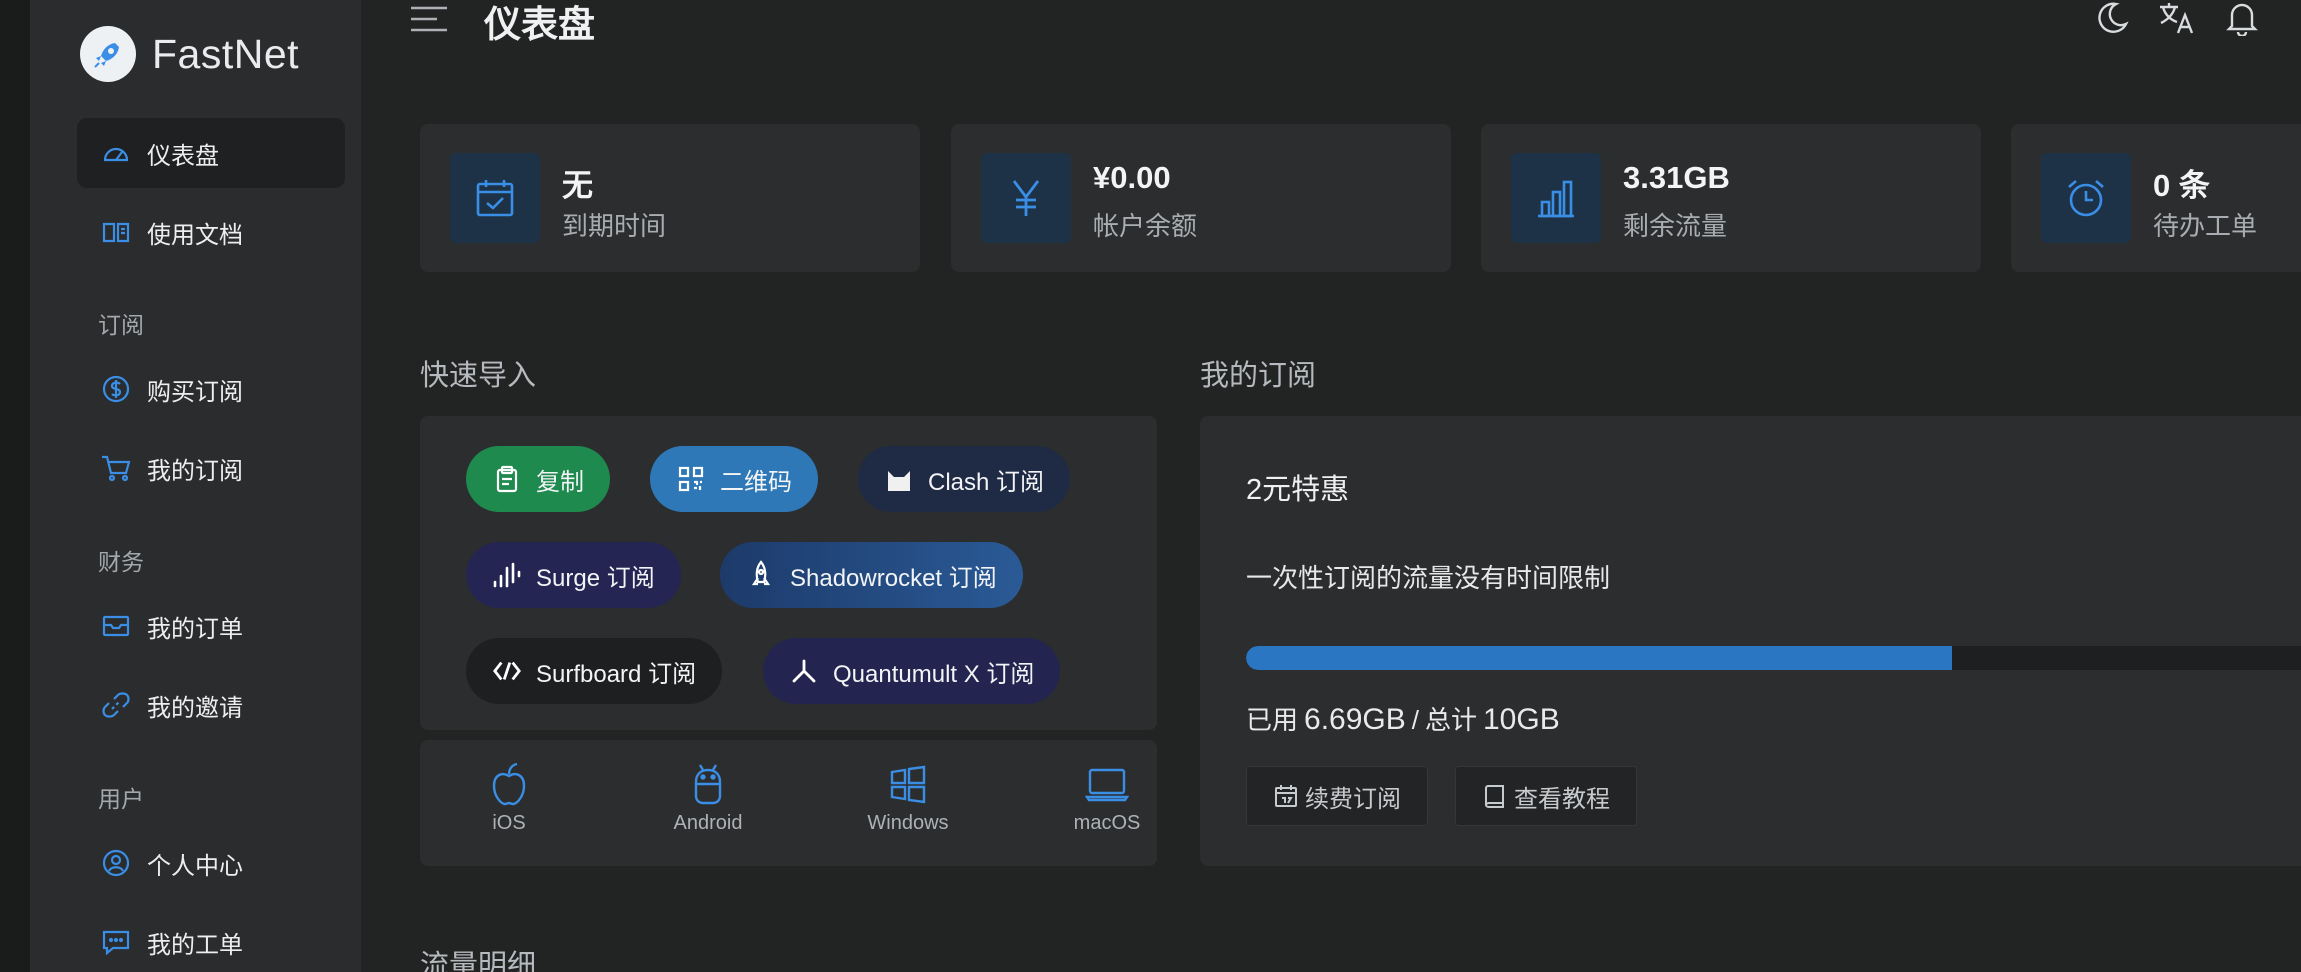 The image size is (2301, 972). I want to click on platform-label: iOS, so click(509, 823).